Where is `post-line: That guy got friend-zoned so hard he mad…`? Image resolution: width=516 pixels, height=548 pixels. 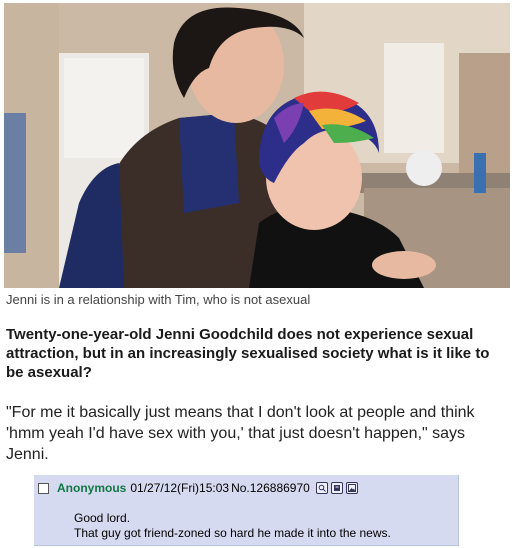
post-line: That guy got friend-zoned so hard he mad… is located at coordinates (232, 533).